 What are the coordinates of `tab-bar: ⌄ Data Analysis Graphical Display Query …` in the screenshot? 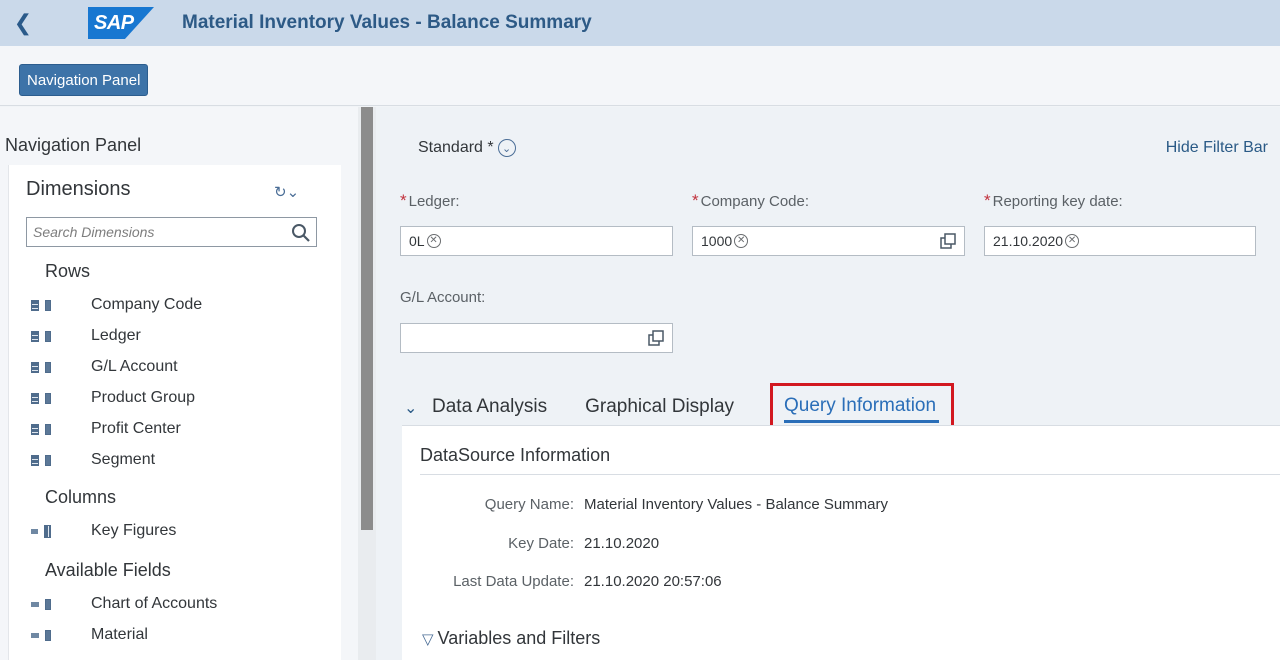 It's located at (842, 406).